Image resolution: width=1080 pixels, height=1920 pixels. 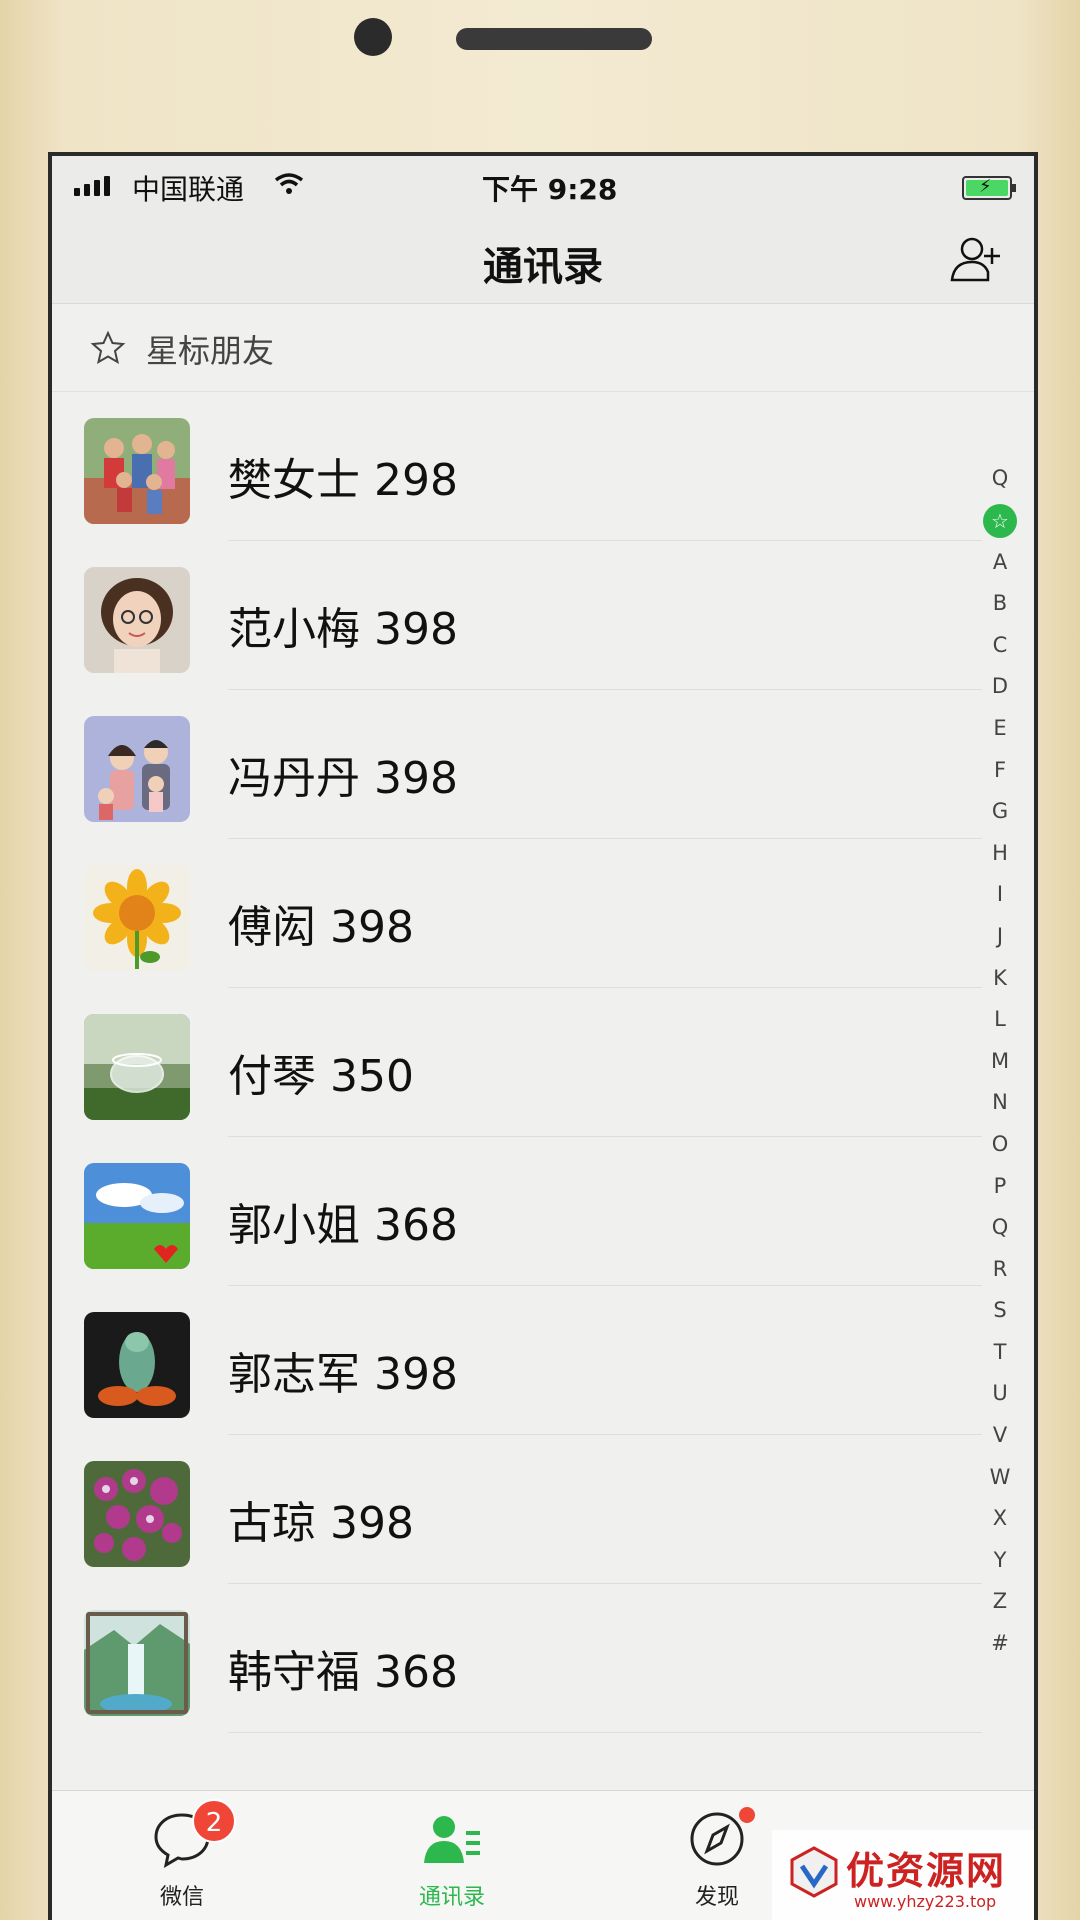 I want to click on index-letter: N, so click(x=1000, y=1103).